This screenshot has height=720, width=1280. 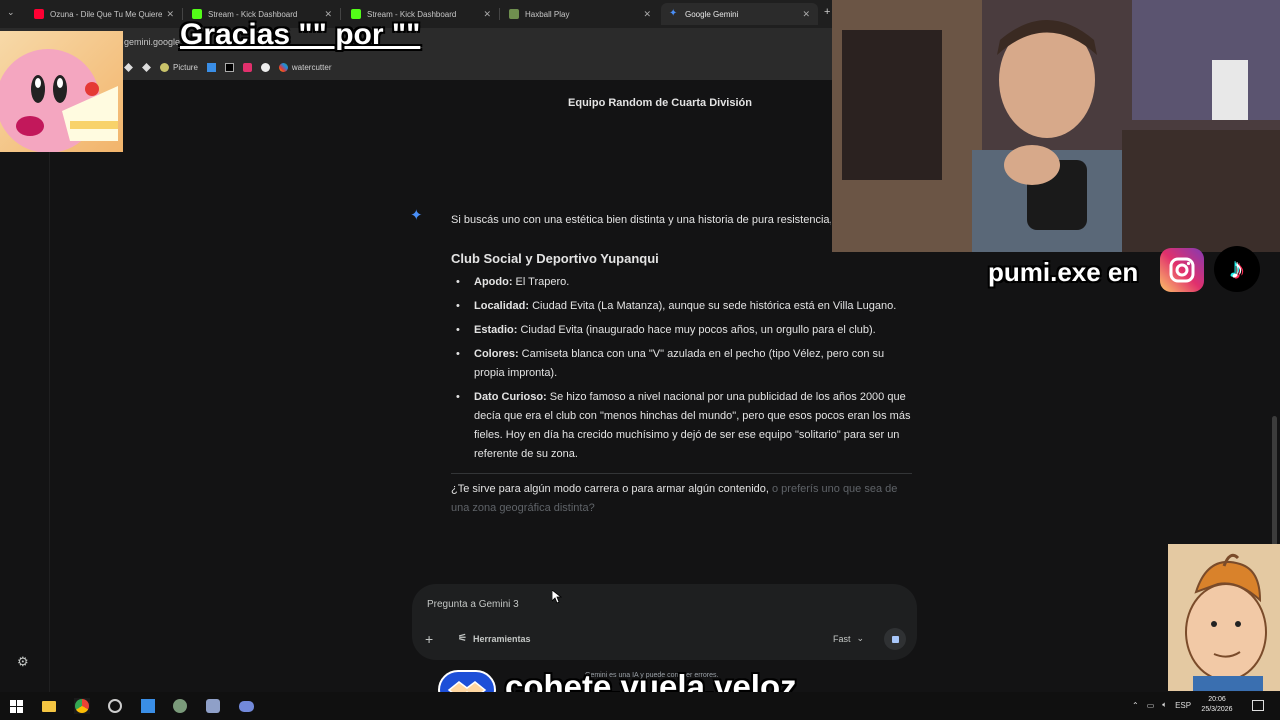 What do you see at coordinates (860, 638) in the screenshot?
I see `chevron-down-icon: ⌄` at bounding box center [860, 638].